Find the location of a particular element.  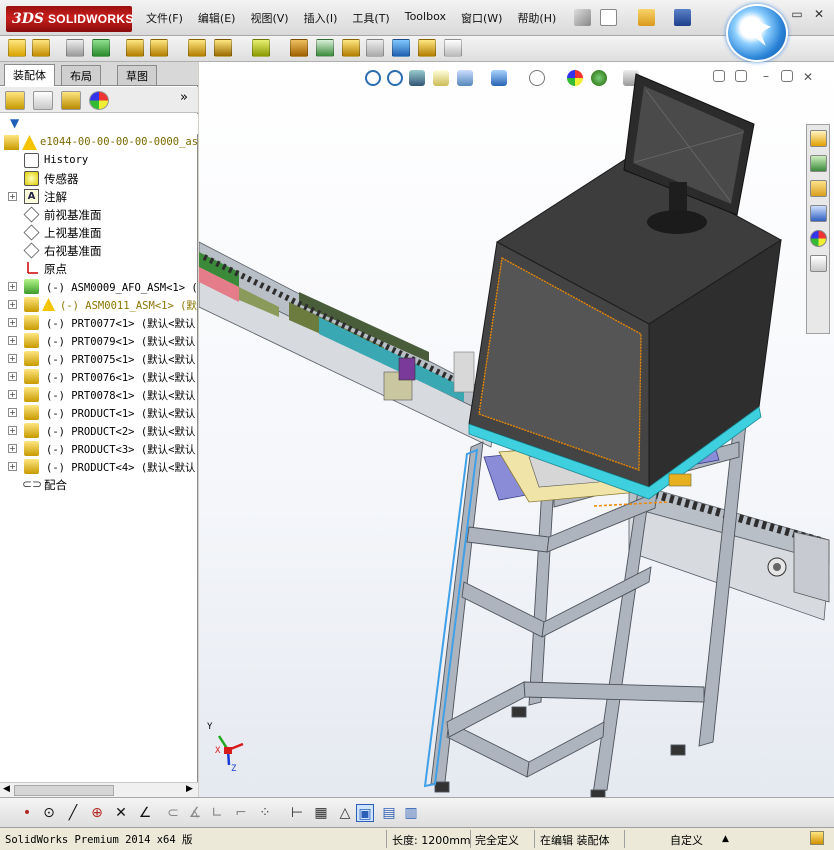

tree-item-mates: ⊂⊃ 配合 is located at coordinates (99, 485).